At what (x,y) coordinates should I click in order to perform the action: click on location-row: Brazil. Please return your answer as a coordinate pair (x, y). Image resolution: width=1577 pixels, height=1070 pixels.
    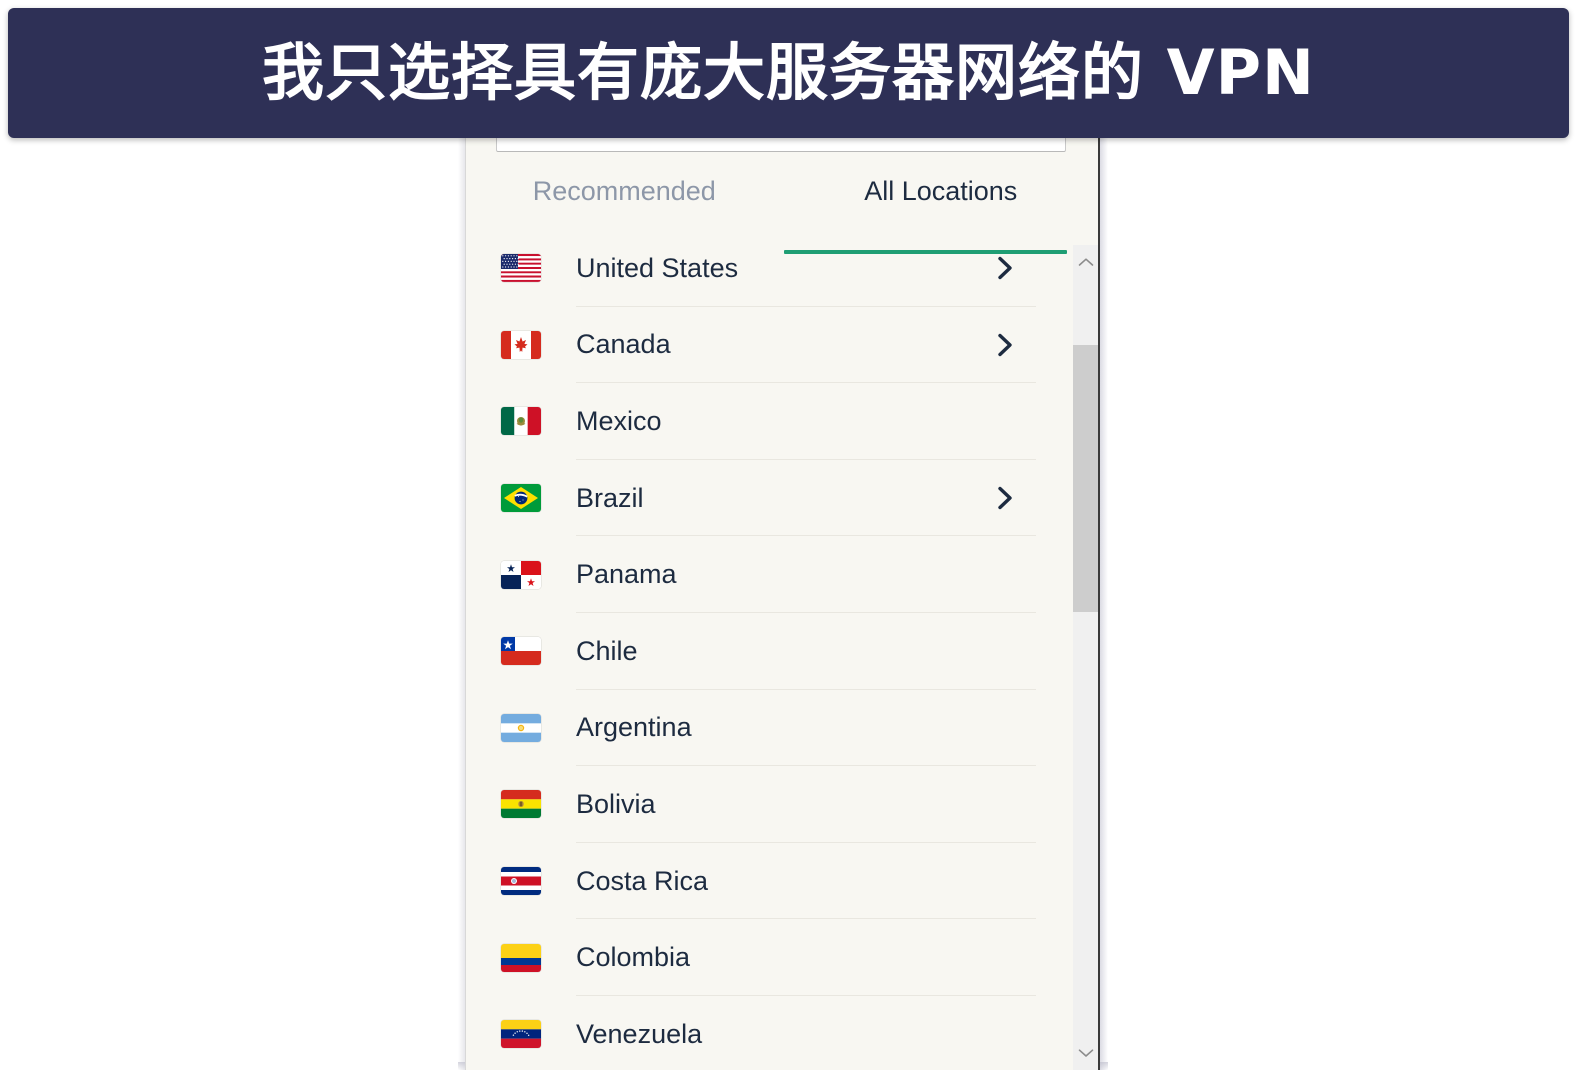
    Looking at the image, I should click on (771, 498).